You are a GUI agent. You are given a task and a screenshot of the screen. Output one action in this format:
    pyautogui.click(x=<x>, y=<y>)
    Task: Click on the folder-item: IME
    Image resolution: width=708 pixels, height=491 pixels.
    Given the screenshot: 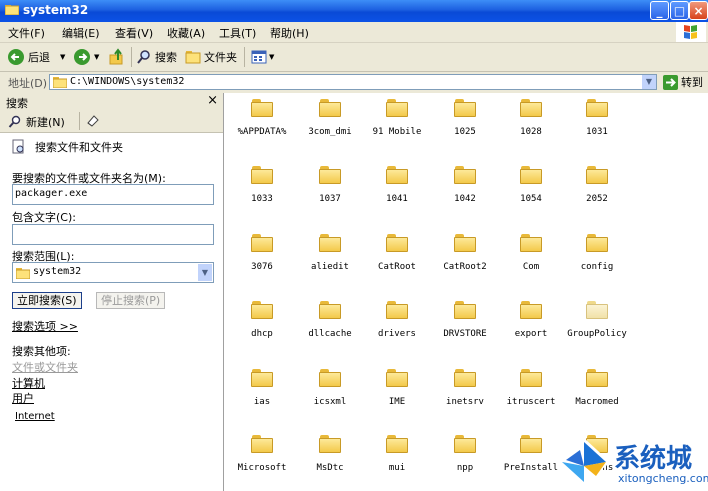 What is the action you would take?
    pyautogui.click(x=397, y=395)
    